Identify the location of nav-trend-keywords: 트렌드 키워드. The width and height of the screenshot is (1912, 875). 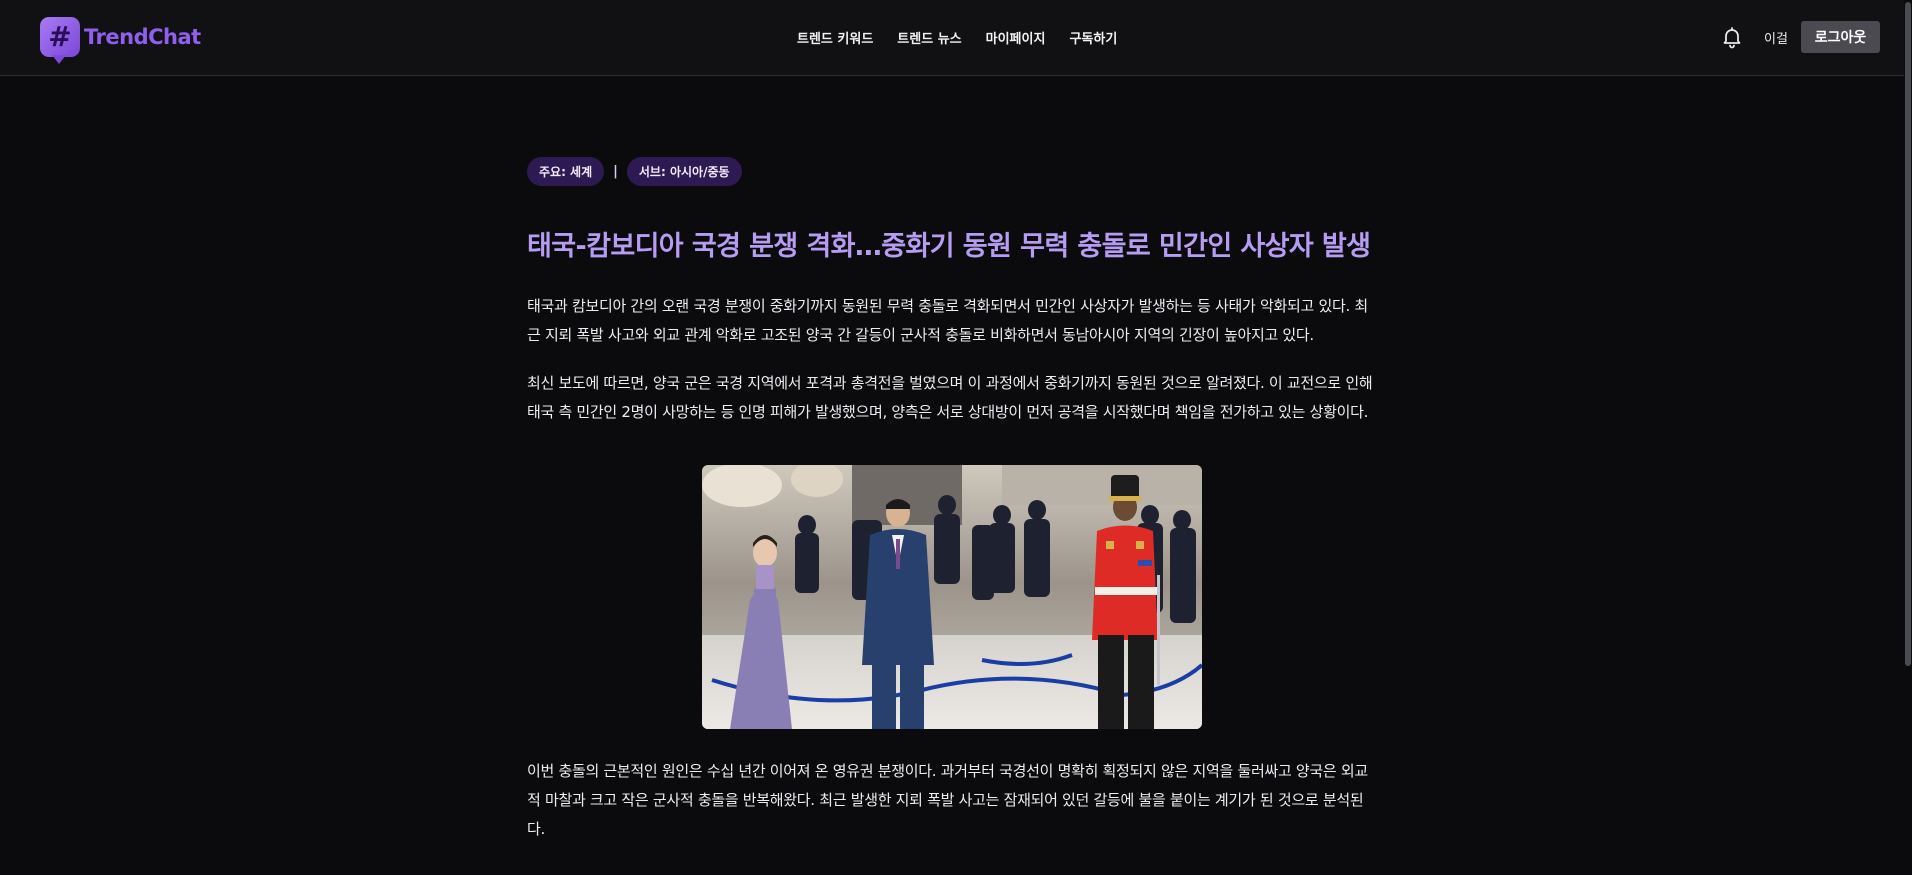
(835, 37).